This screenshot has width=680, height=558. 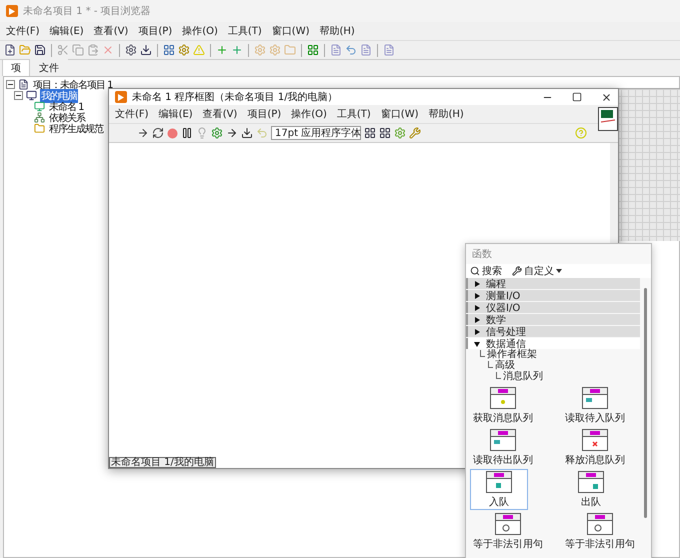 I want to click on palette-title: 函数, so click(x=482, y=254).